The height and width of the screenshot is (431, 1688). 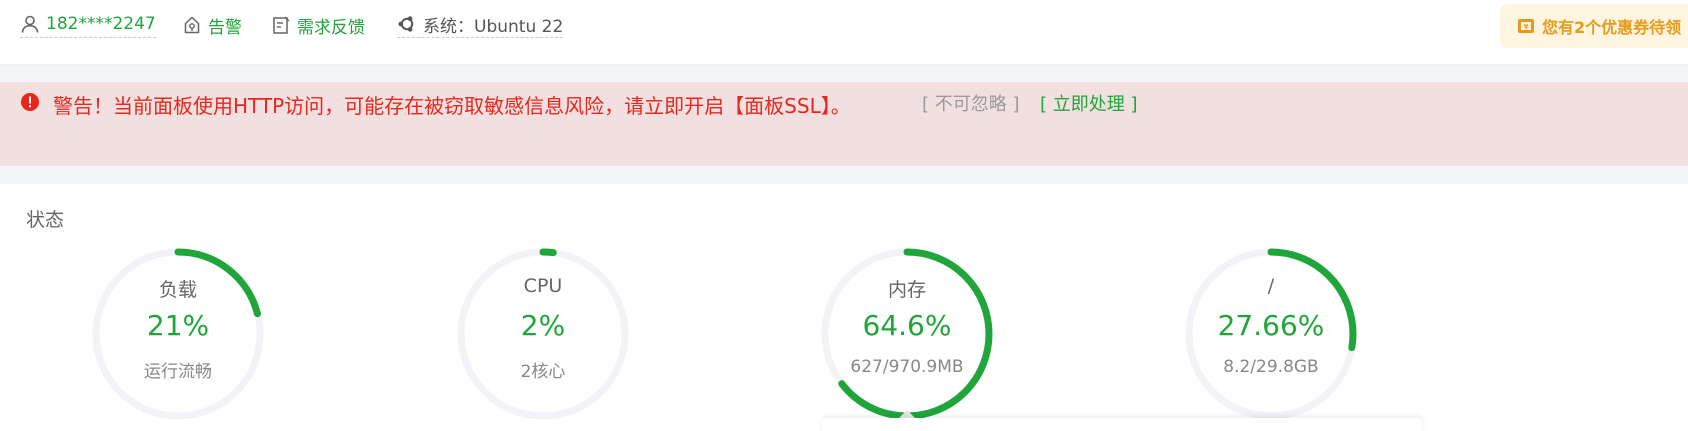 I want to click on disk-mount-label: /, so click(x=1271, y=286).